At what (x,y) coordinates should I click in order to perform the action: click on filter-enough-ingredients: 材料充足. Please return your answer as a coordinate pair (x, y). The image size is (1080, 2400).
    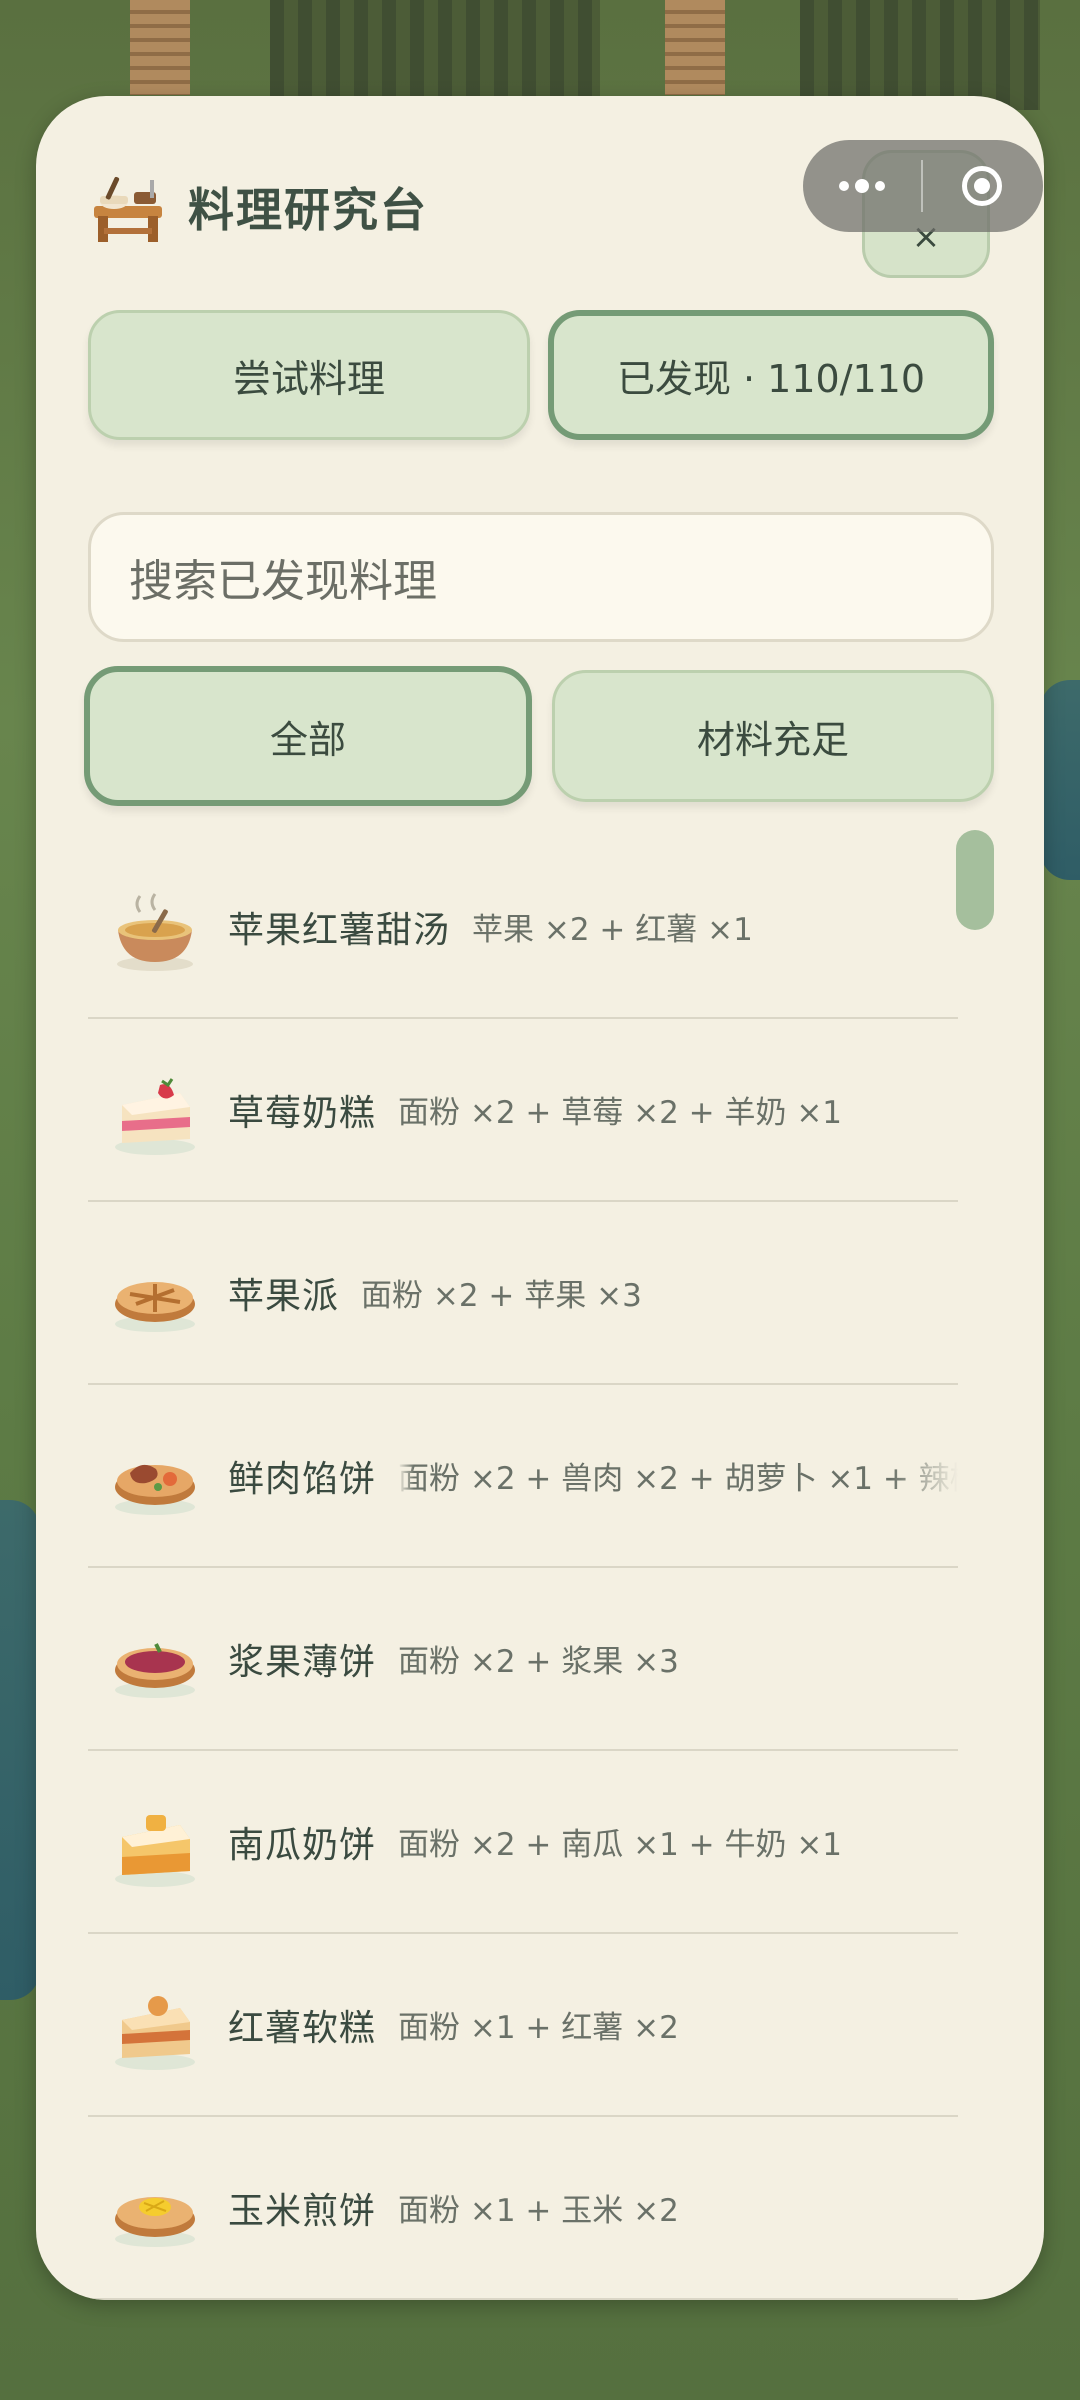
    Looking at the image, I should click on (773, 736).